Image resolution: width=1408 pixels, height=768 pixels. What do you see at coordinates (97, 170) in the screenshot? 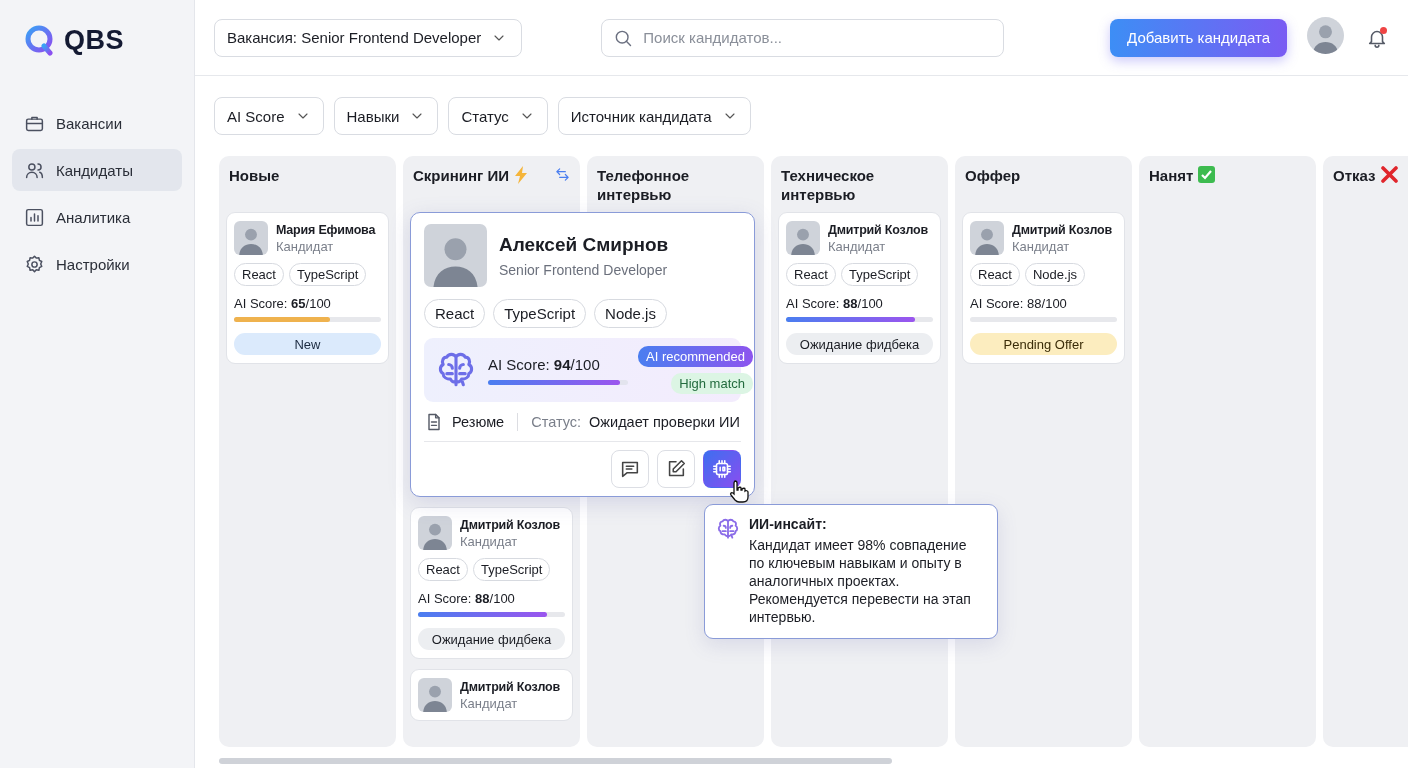
I see `sidebar-item: Кандидаты` at bounding box center [97, 170].